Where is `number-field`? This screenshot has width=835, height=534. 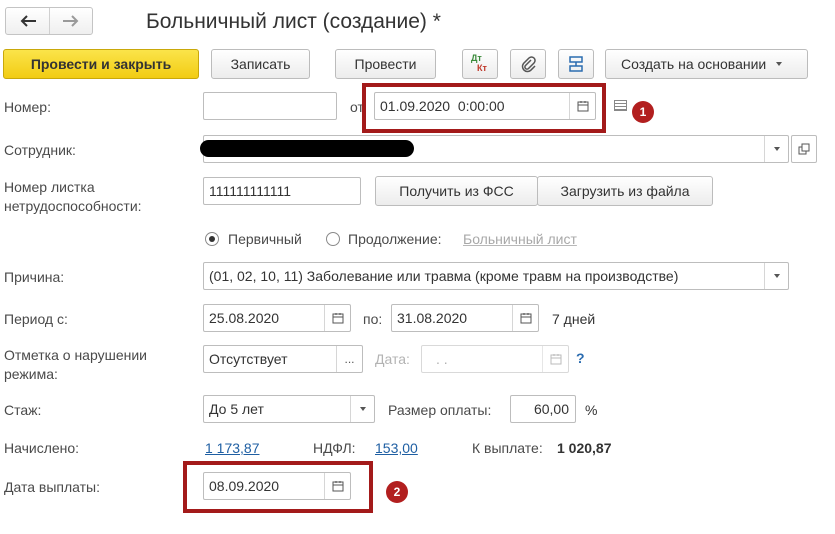 number-field is located at coordinates (270, 106).